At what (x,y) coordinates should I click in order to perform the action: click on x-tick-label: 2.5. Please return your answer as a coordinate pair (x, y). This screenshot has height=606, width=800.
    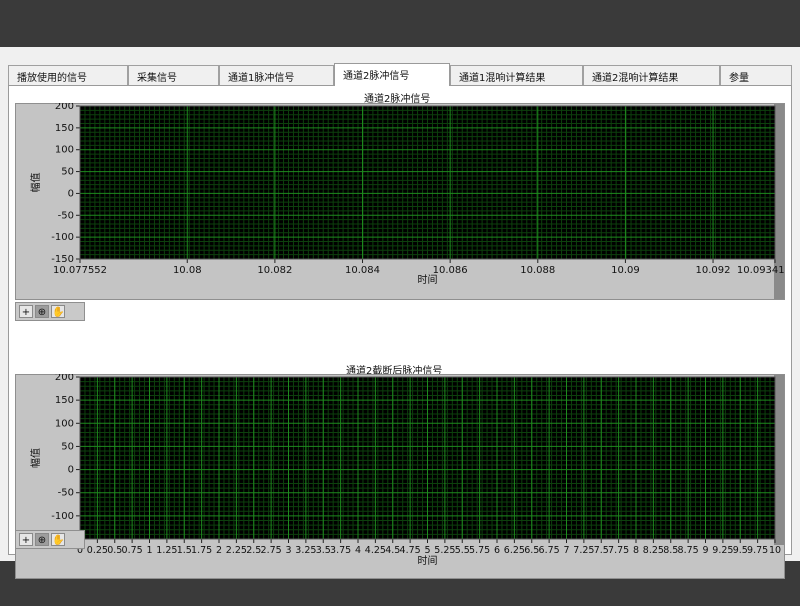
    Looking at the image, I should click on (253, 550).